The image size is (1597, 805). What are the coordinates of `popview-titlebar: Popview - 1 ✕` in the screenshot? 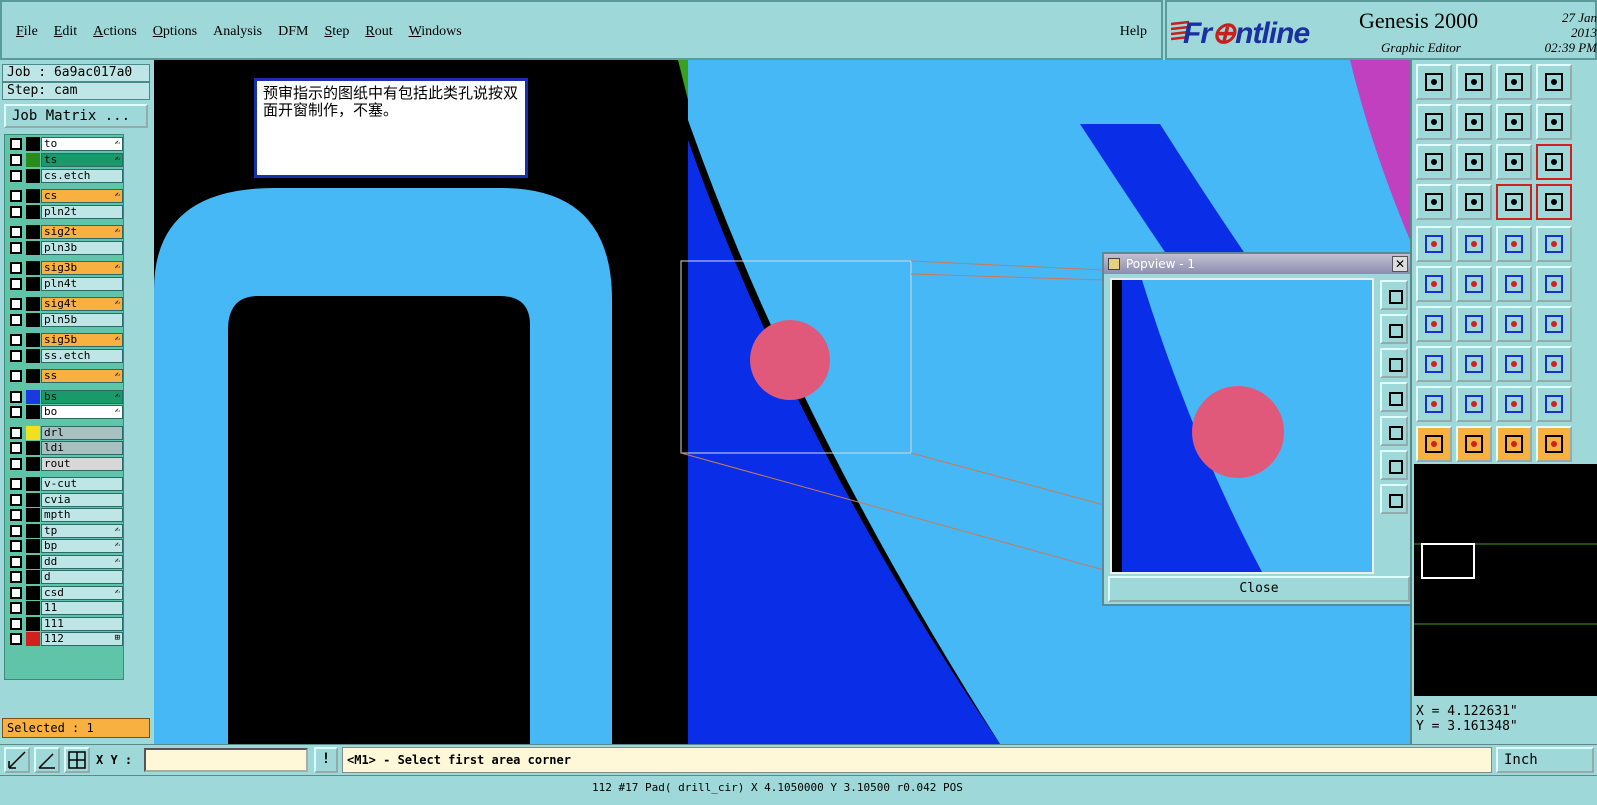 It's located at (1258, 264).